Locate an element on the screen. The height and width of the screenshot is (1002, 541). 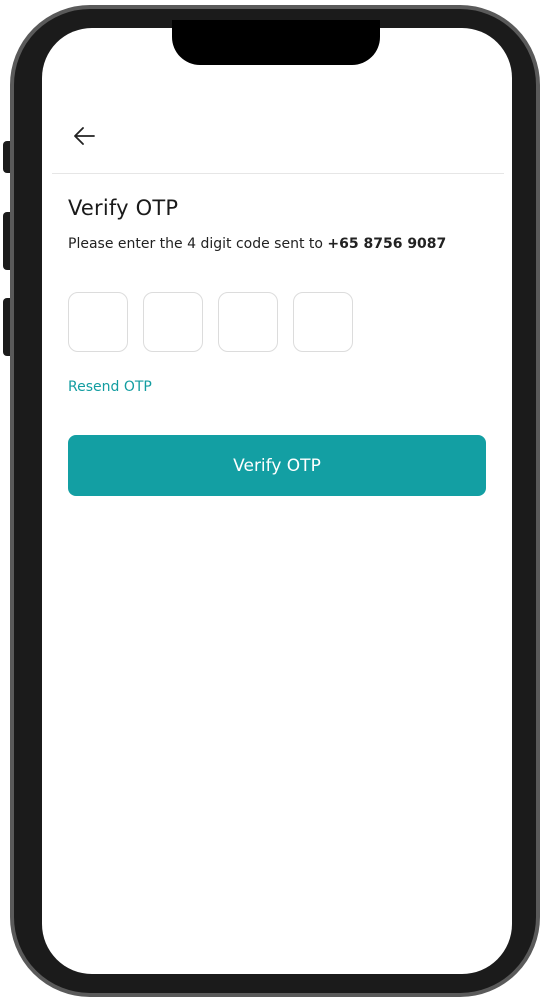
page-title: Verify OTP is located at coordinates (123, 208).